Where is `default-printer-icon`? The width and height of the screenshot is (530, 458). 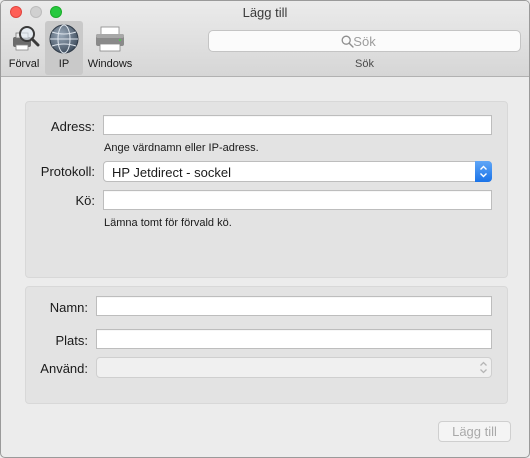 default-printer-icon is located at coordinates (26, 38).